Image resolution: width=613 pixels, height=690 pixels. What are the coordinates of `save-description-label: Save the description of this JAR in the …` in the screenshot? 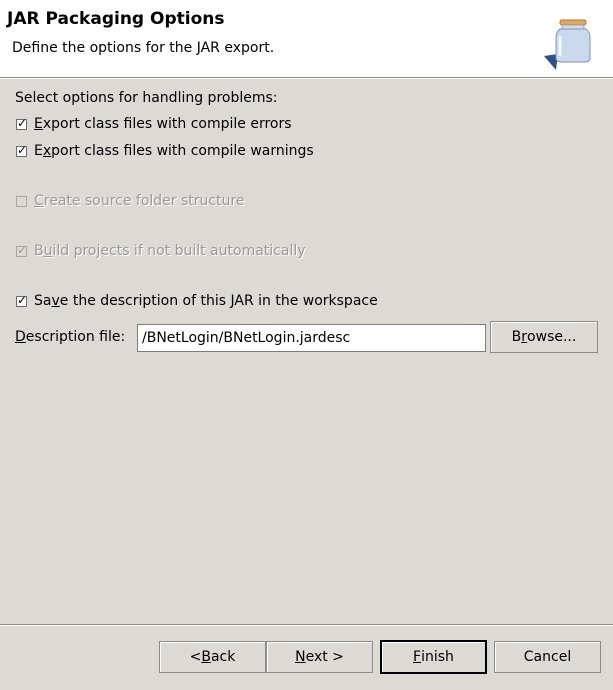 It's located at (206, 301).